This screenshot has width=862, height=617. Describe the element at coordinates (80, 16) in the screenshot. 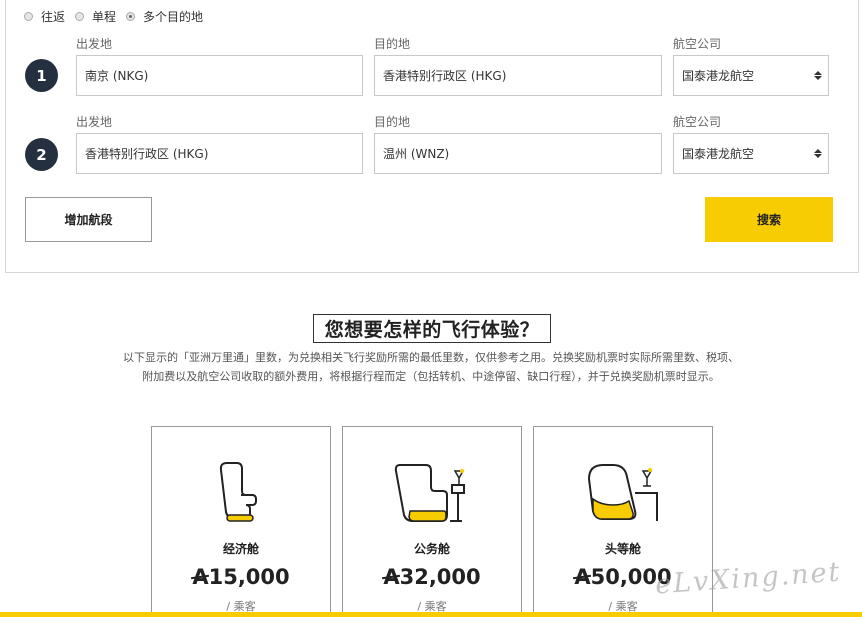

I see `oneway-radio` at that location.